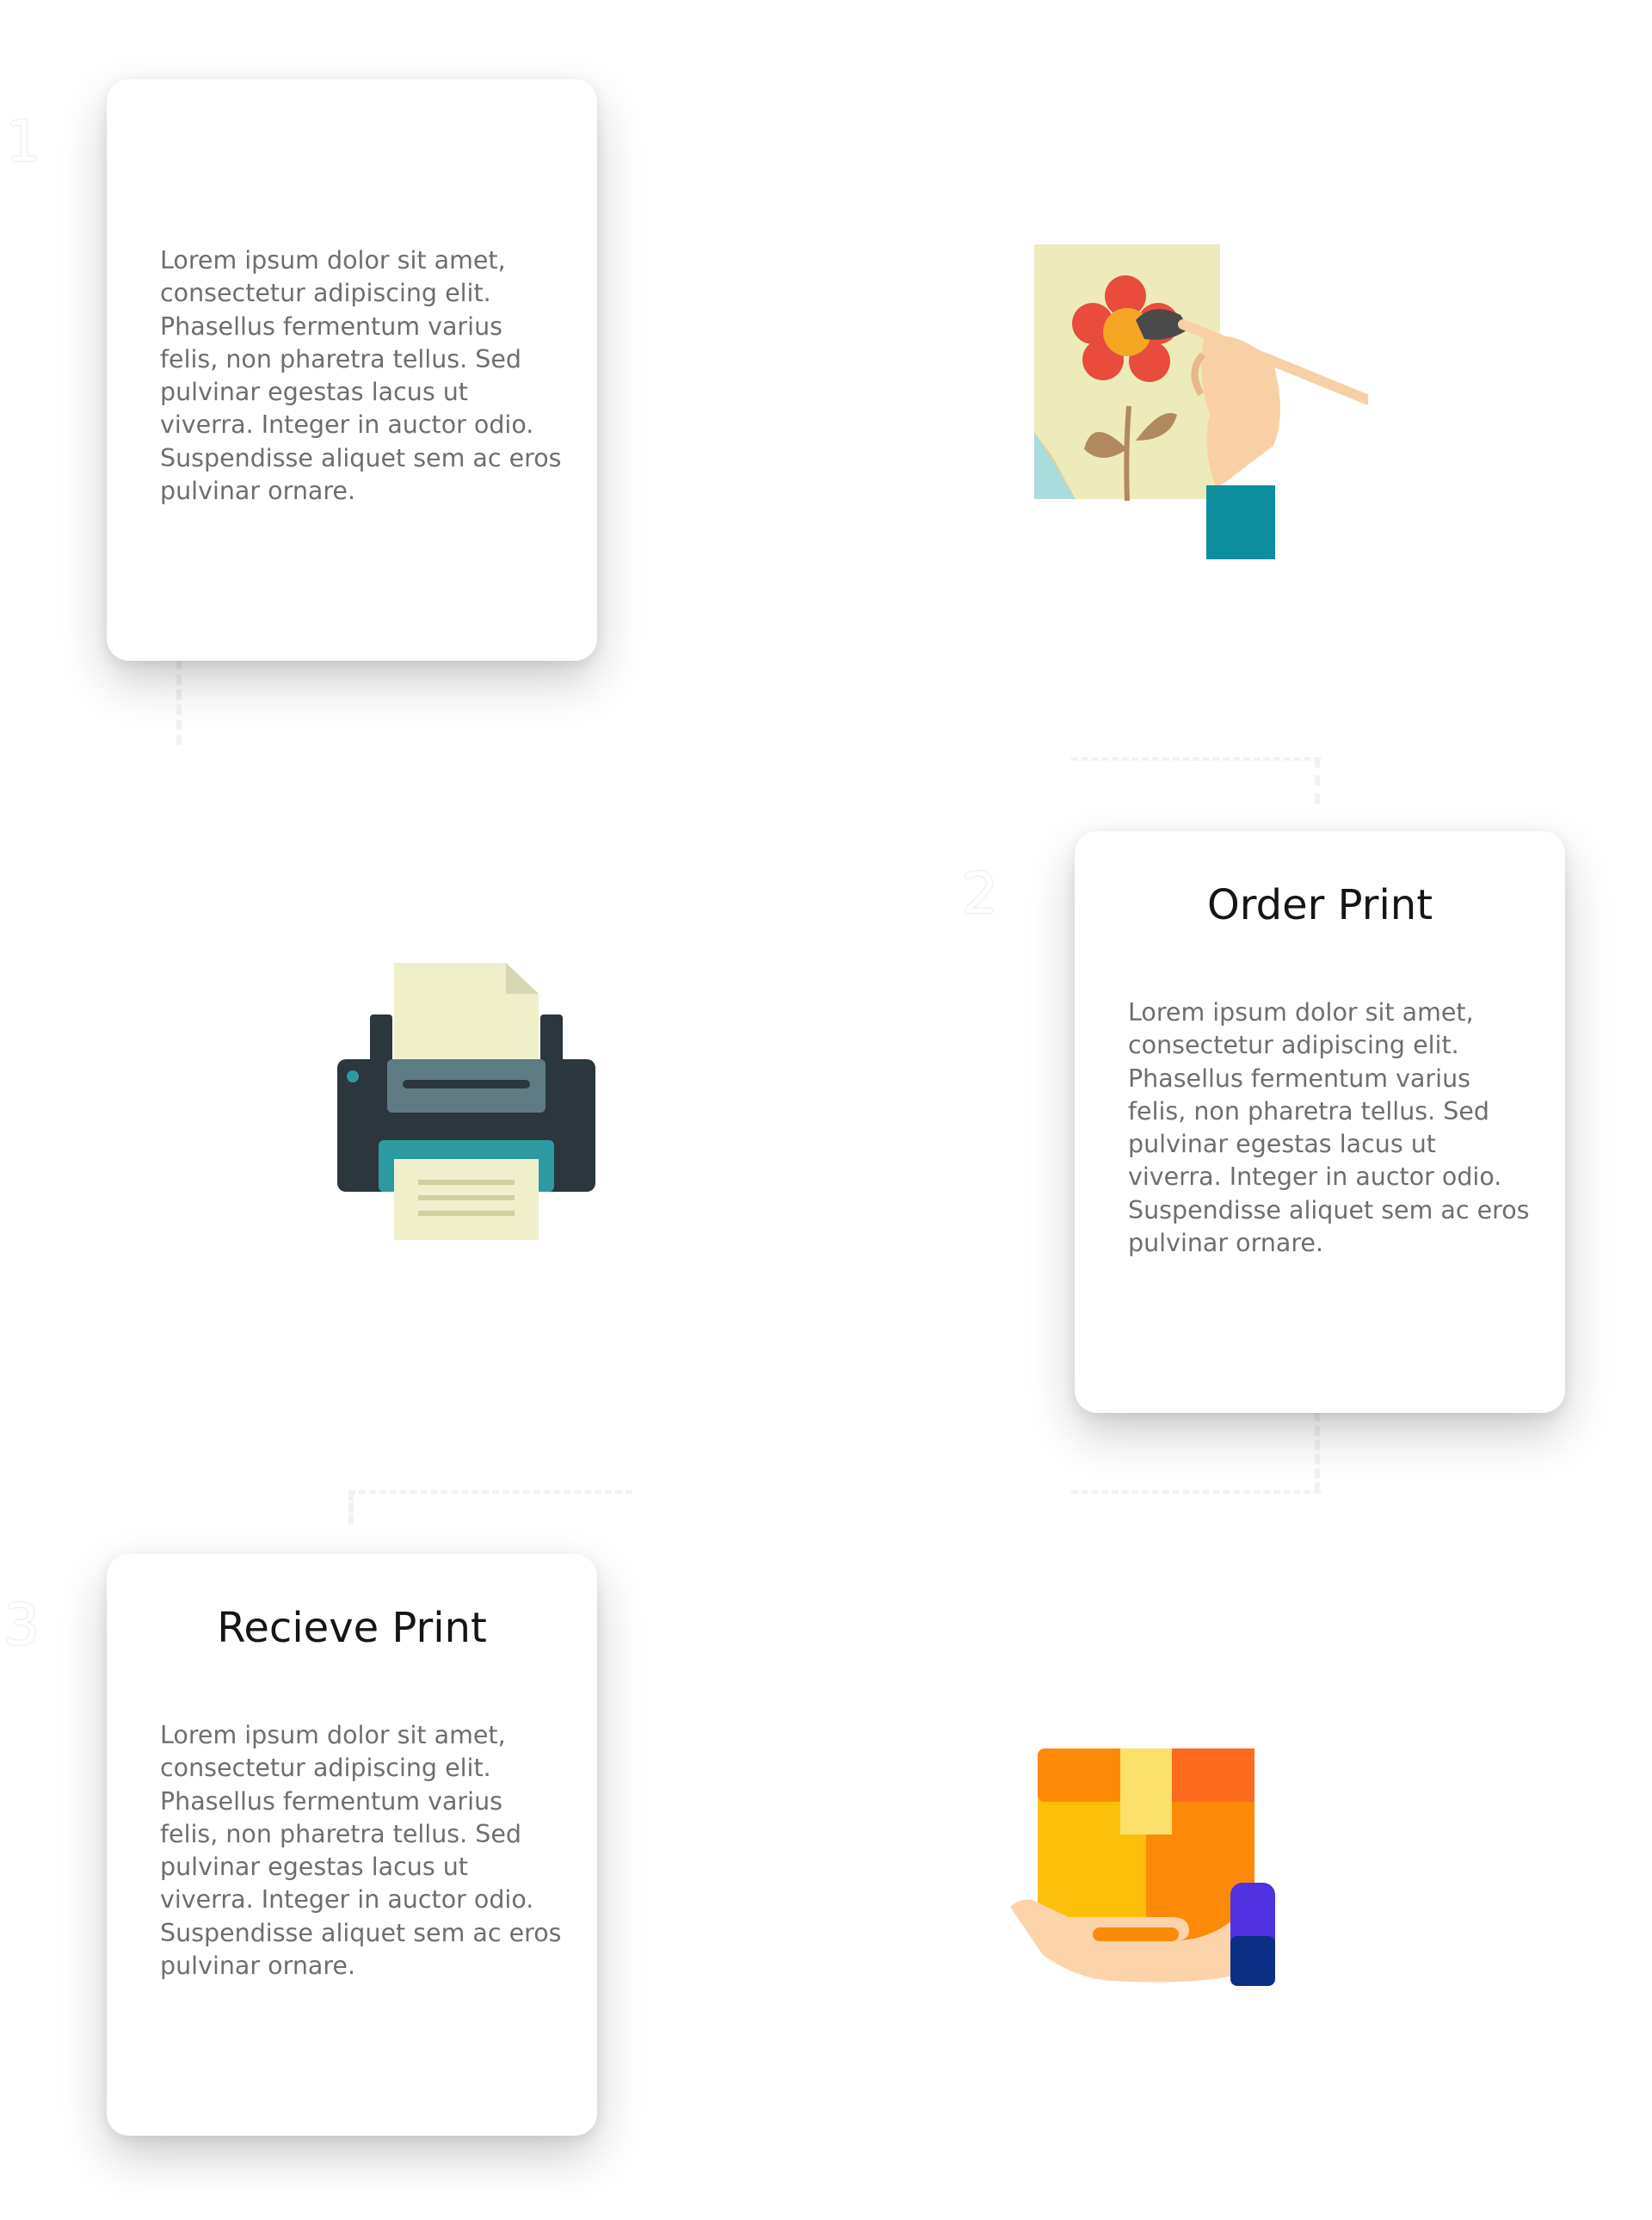 This screenshot has height=2220, width=1652. I want to click on painting-icon, so click(1200, 403).